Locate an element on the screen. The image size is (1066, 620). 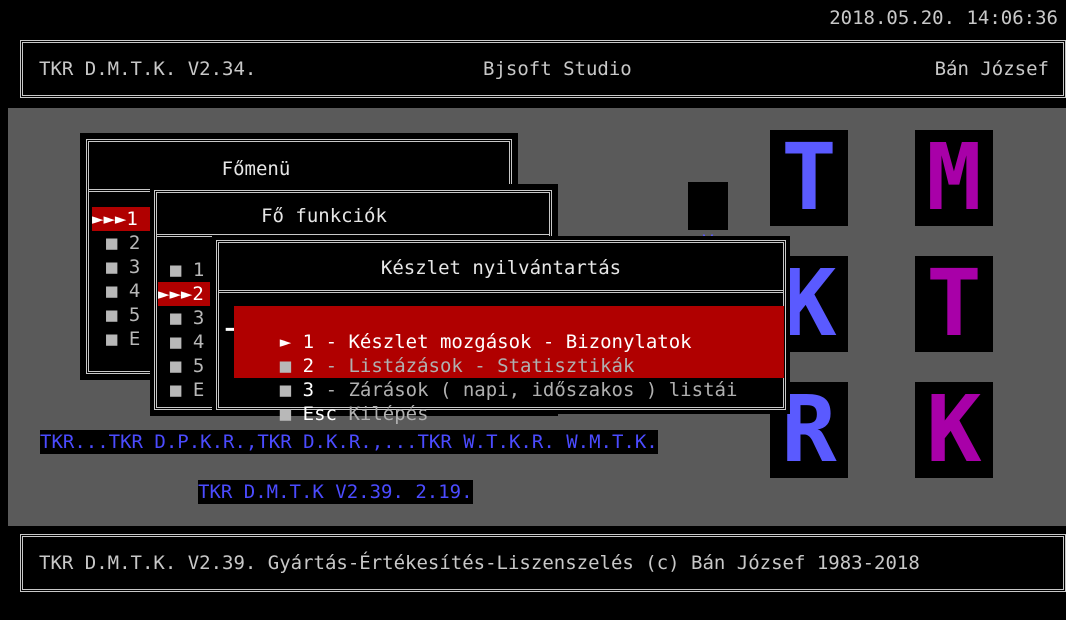
main-menu-title: Főmenü is located at coordinates (256, 169).